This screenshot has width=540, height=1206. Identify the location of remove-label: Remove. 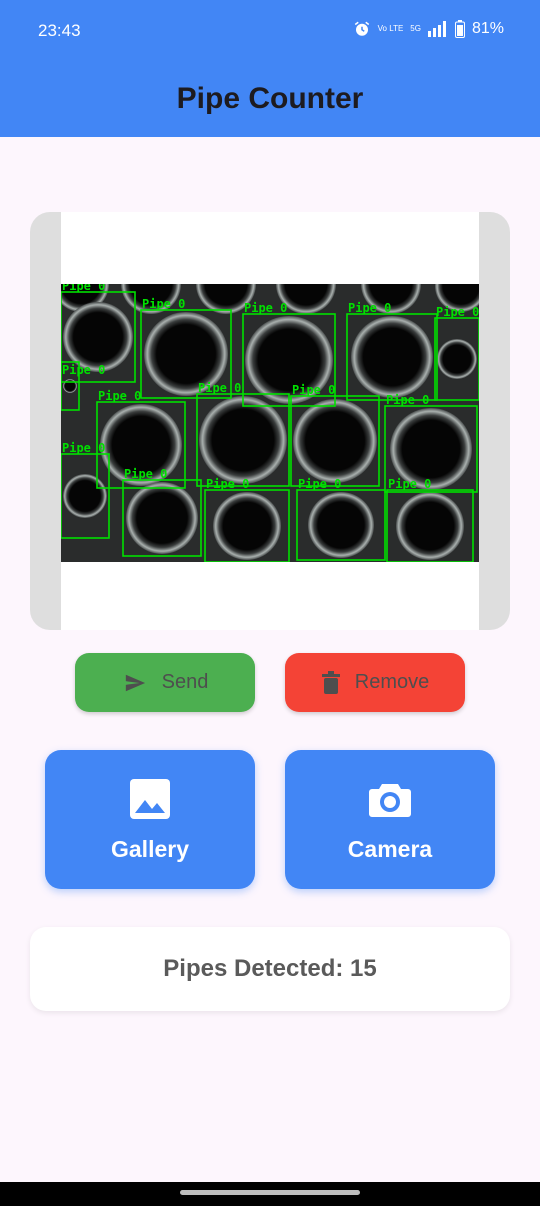
(392, 682).